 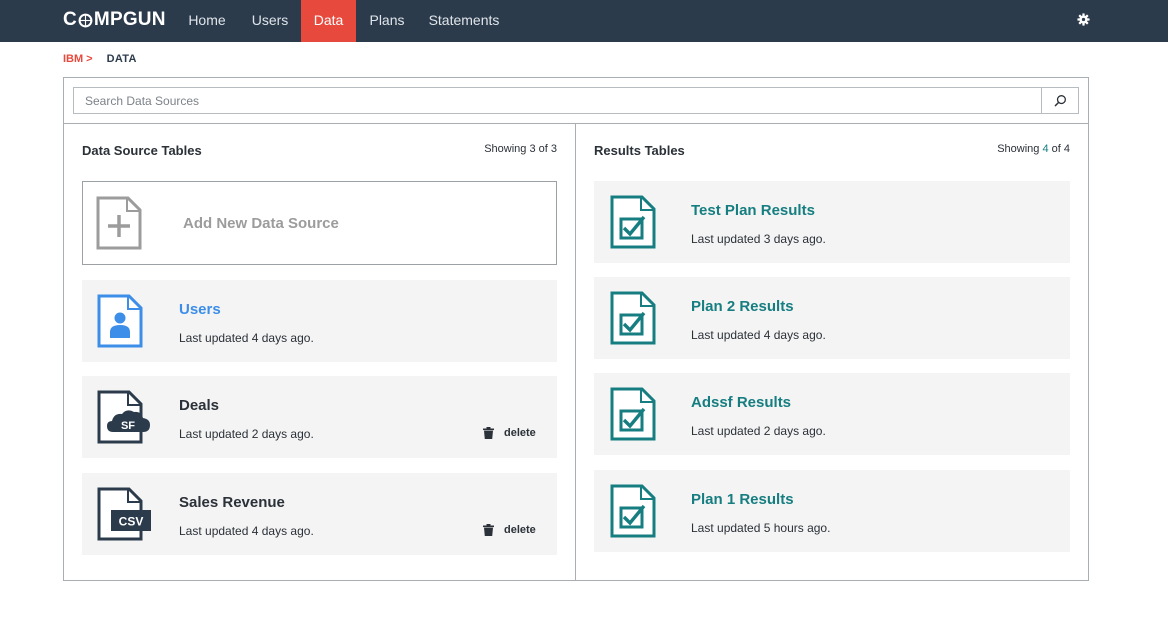 What do you see at coordinates (73, 59) in the screenshot?
I see `breadcrumb-root: IBM` at bounding box center [73, 59].